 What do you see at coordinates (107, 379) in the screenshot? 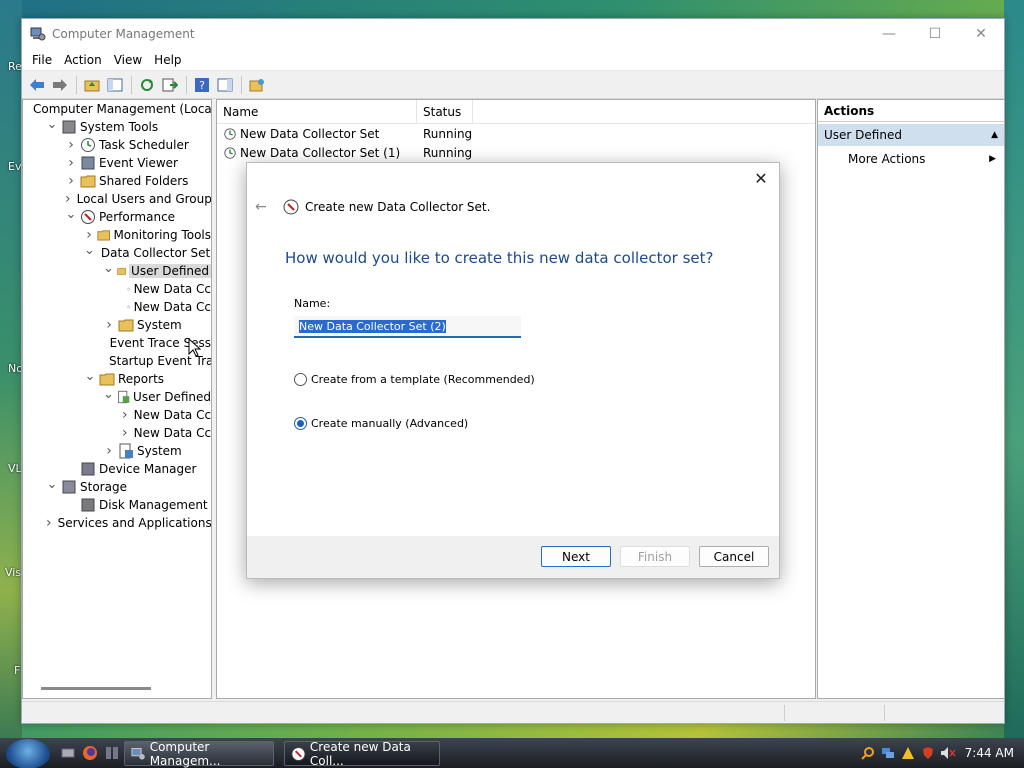
I see `reports-folder-icon` at bounding box center [107, 379].